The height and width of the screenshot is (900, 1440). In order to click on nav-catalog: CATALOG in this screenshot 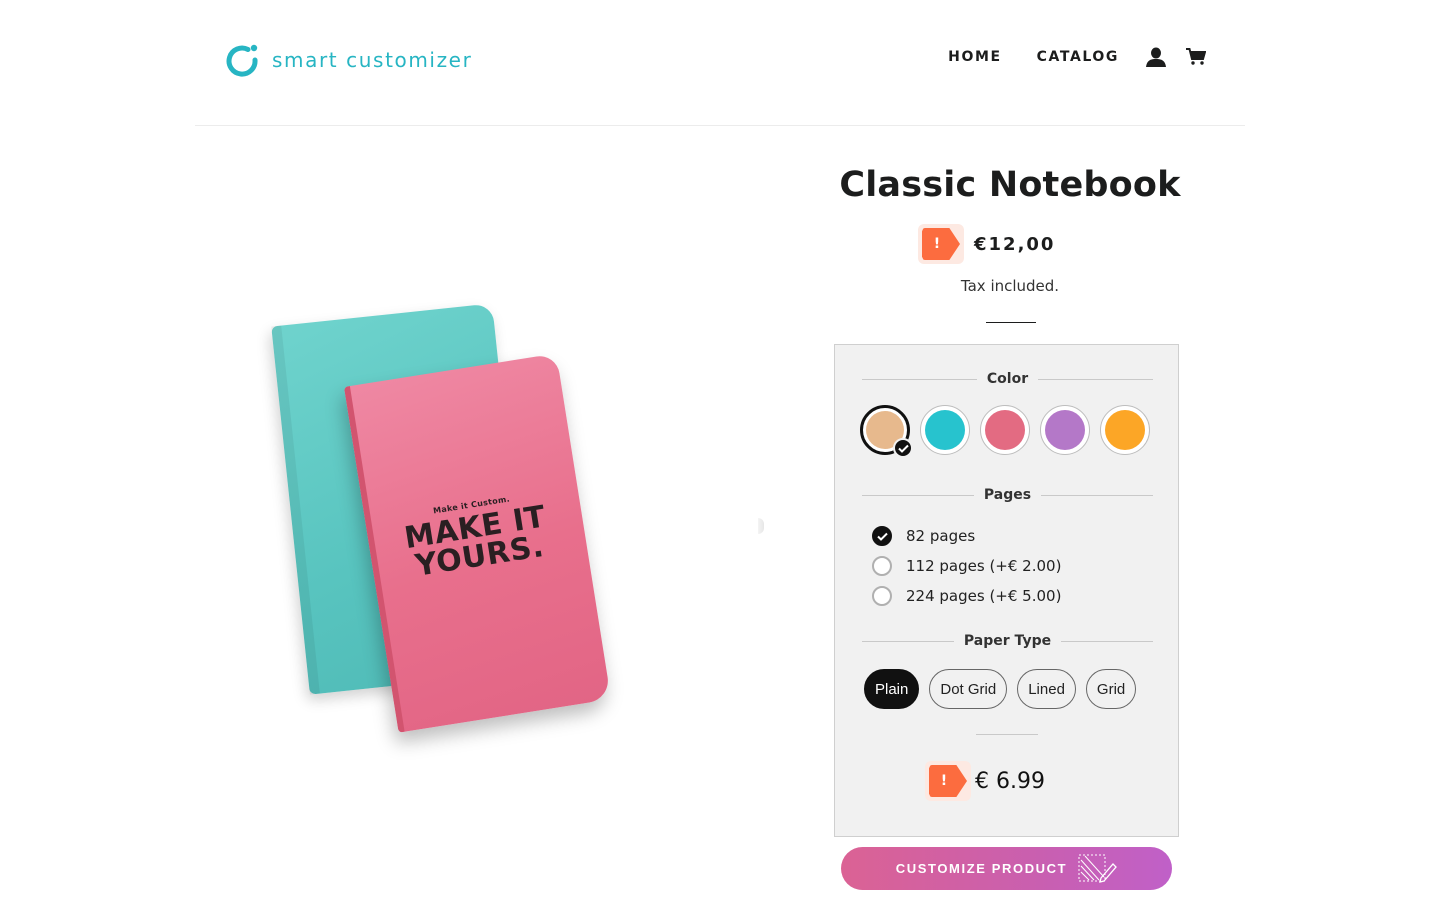, I will do `click(1078, 57)`.